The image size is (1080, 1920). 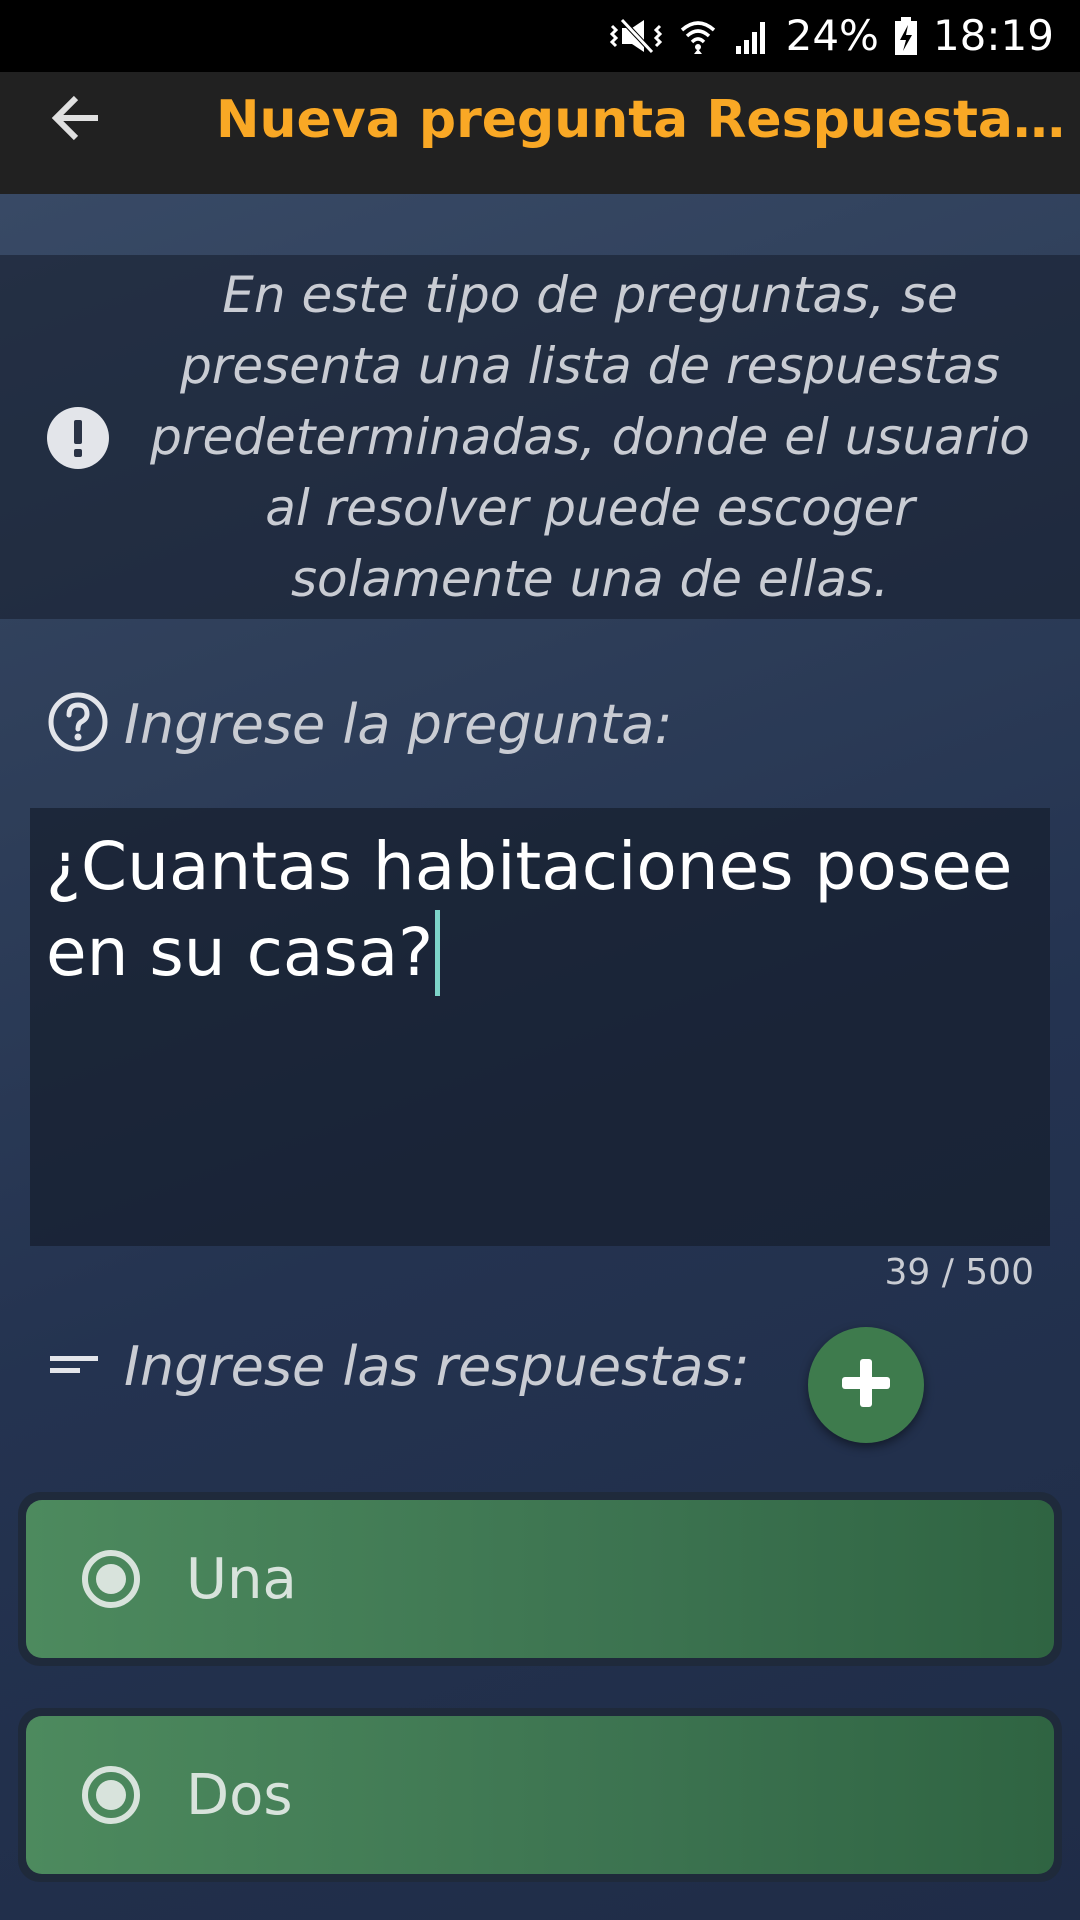 What do you see at coordinates (832, 35) in the screenshot?
I see `battery-percent: 24%` at bounding box center [832, 35].